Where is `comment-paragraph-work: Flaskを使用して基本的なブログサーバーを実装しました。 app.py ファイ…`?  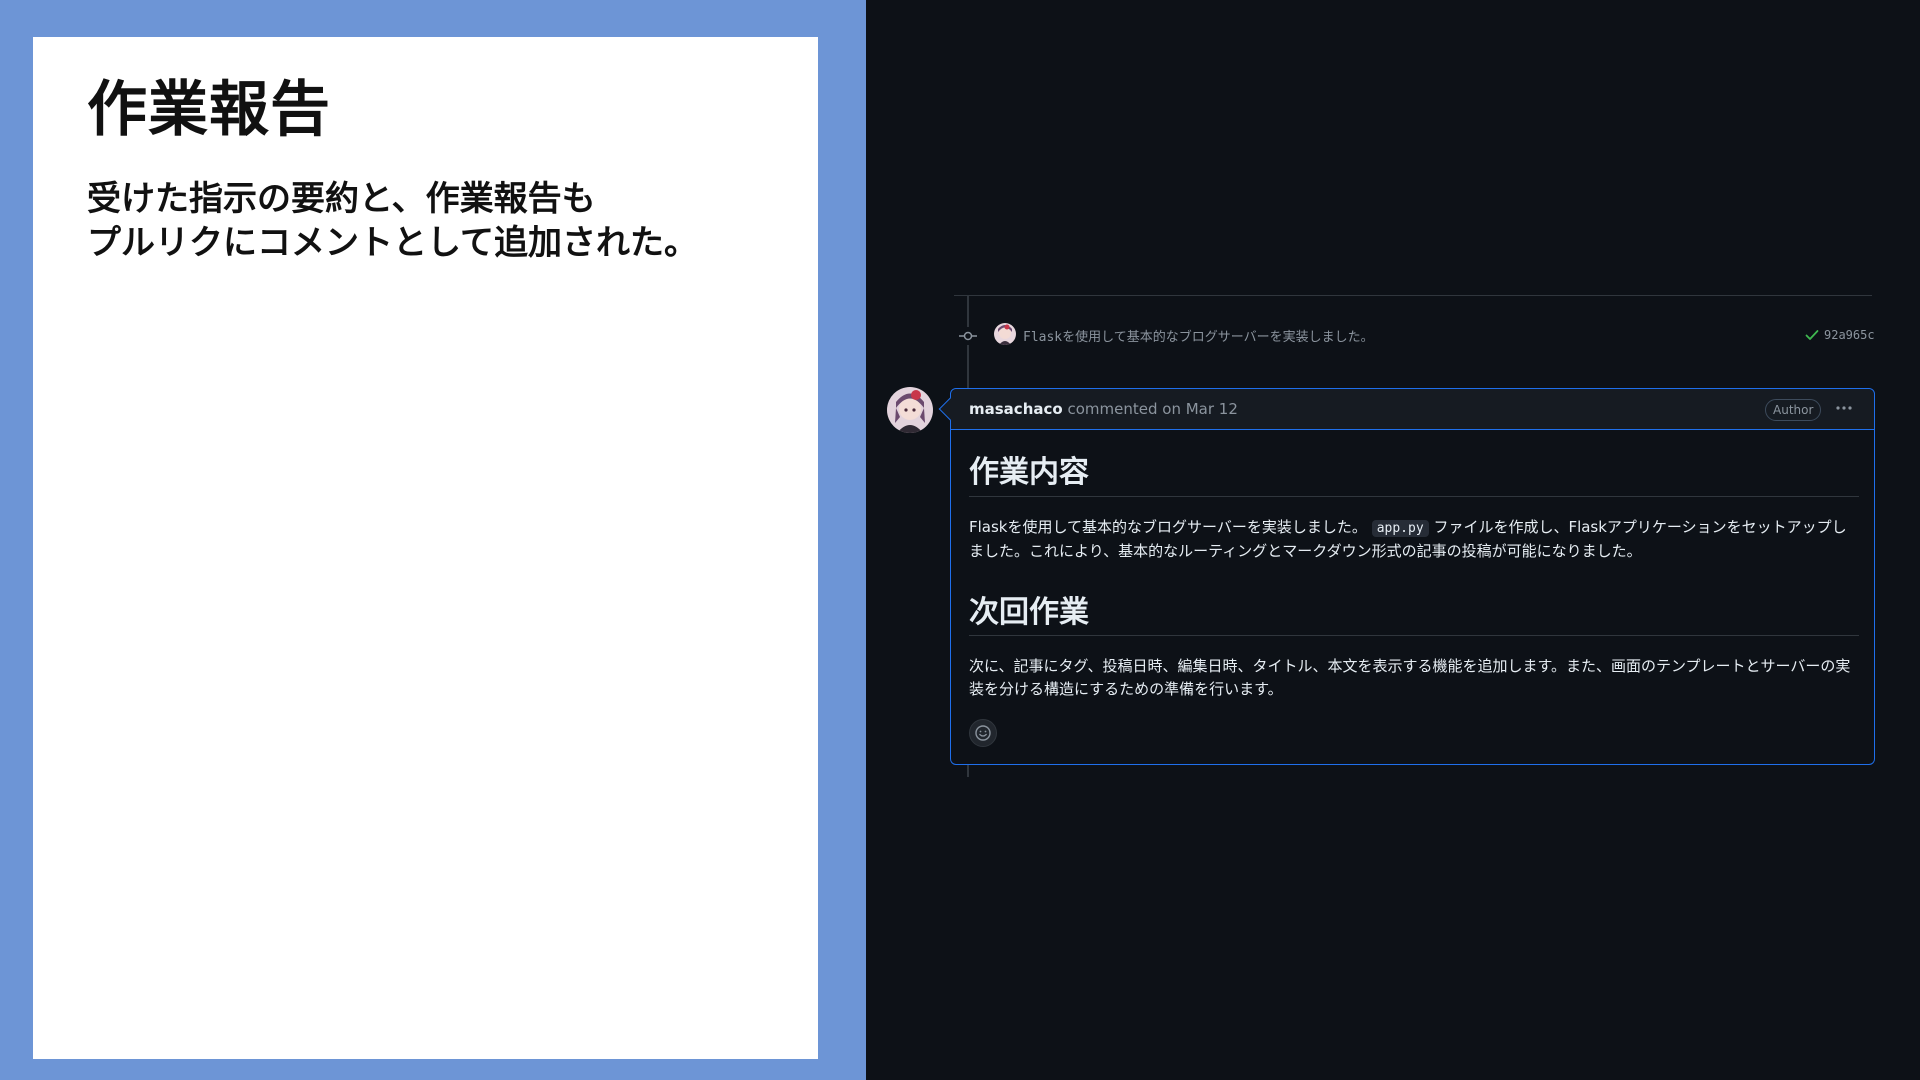 comment-paragraph-work: Flaskを使用して基本的なブログサーバーを実装しました。 app.py ファイ… is located at coordinates (1414, 539).